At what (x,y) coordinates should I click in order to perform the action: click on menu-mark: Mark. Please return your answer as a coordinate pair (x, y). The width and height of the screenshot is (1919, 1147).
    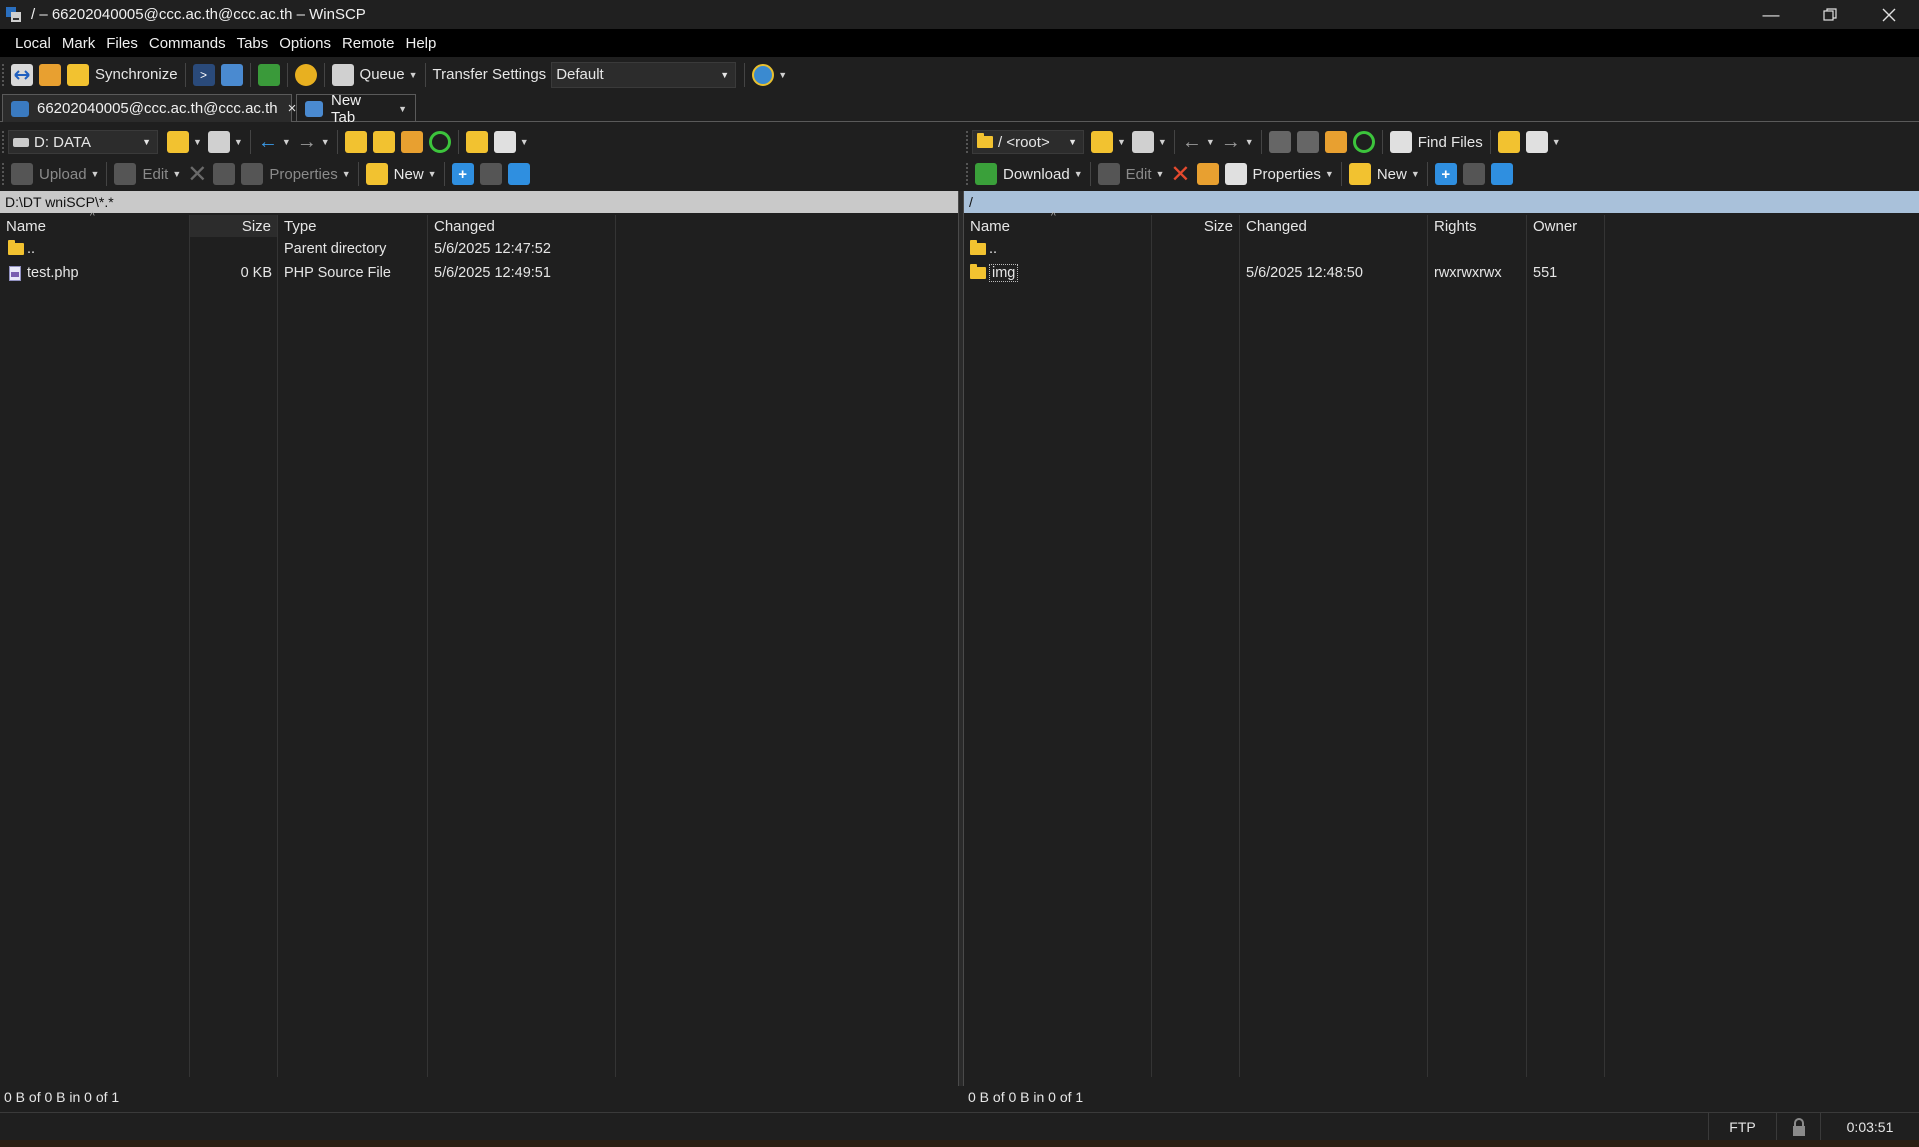
    Looking at the image, I should click on (81, 43).